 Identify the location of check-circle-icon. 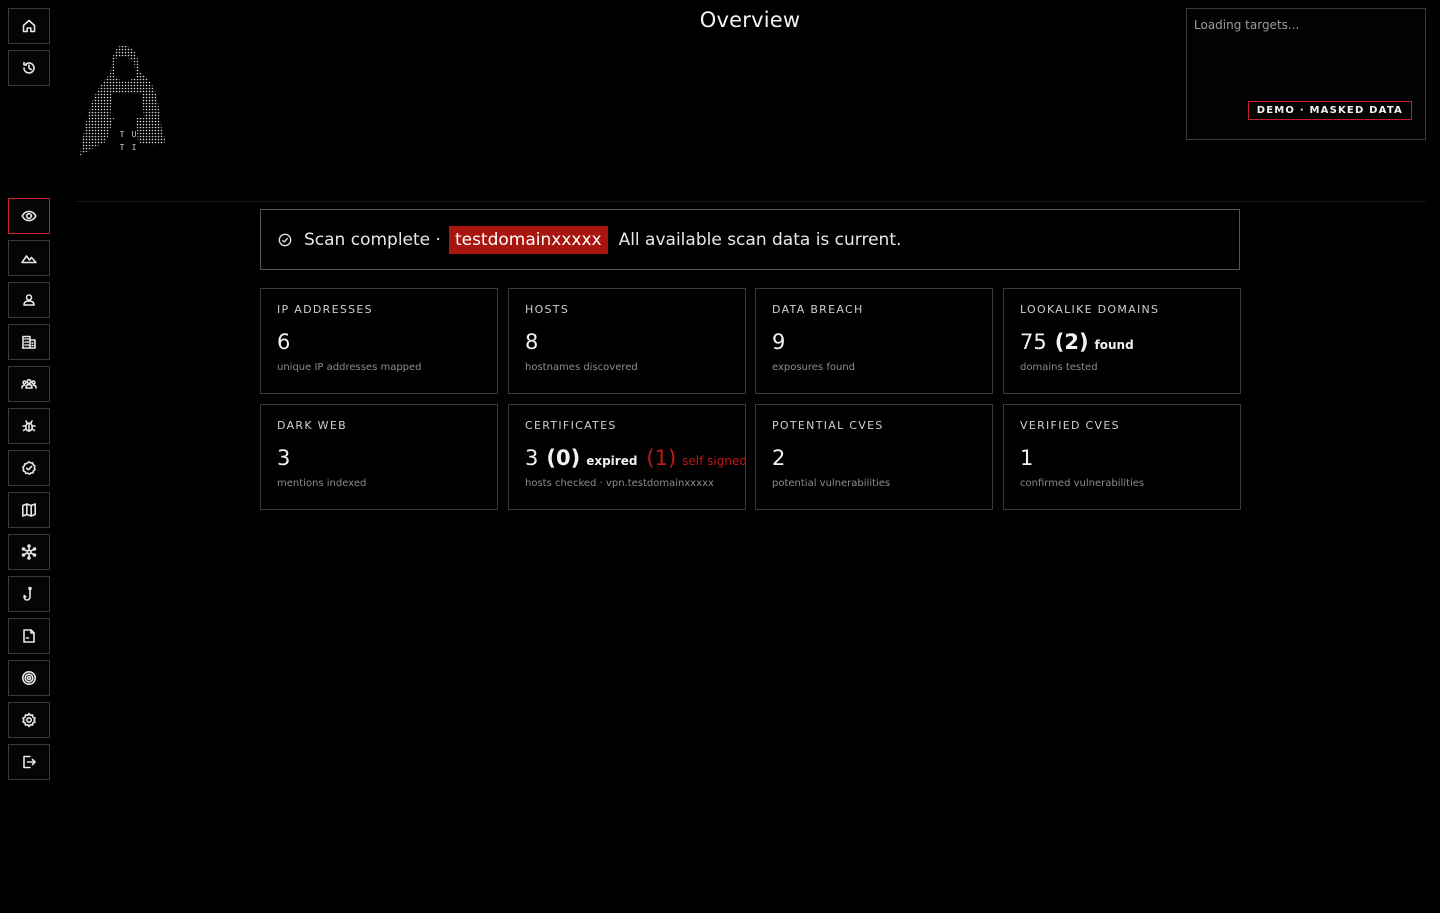
(285, 239).